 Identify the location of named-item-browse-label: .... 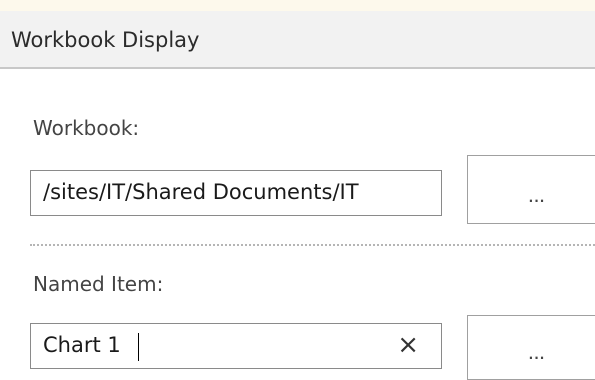
(537, 355).